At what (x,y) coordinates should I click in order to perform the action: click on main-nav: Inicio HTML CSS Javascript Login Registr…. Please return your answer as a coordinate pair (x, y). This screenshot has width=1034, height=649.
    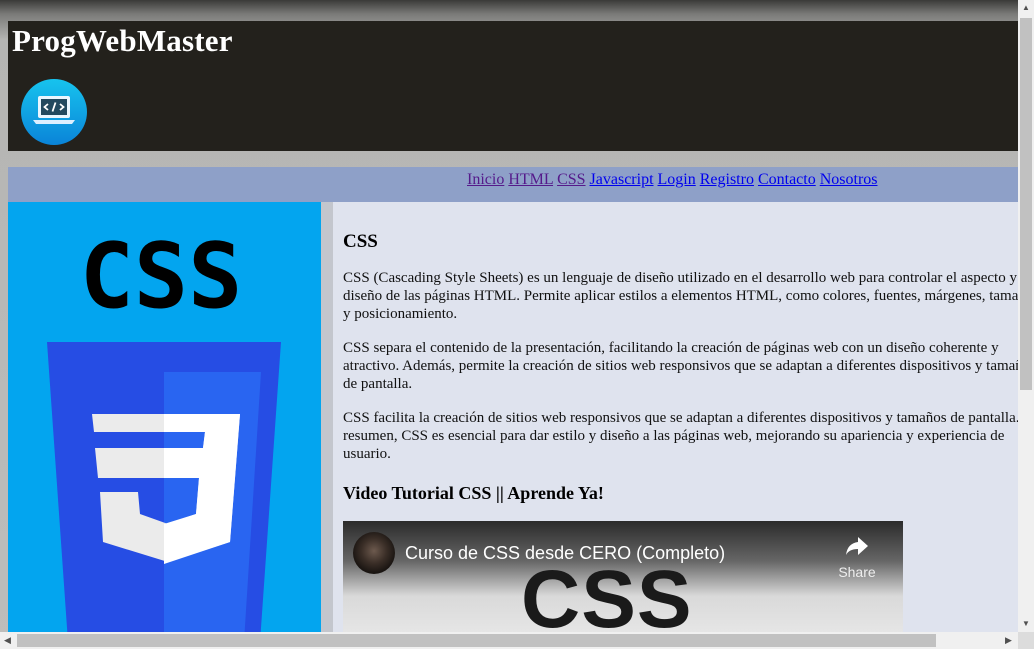
    Looking at the image, I should click on (513, 184).